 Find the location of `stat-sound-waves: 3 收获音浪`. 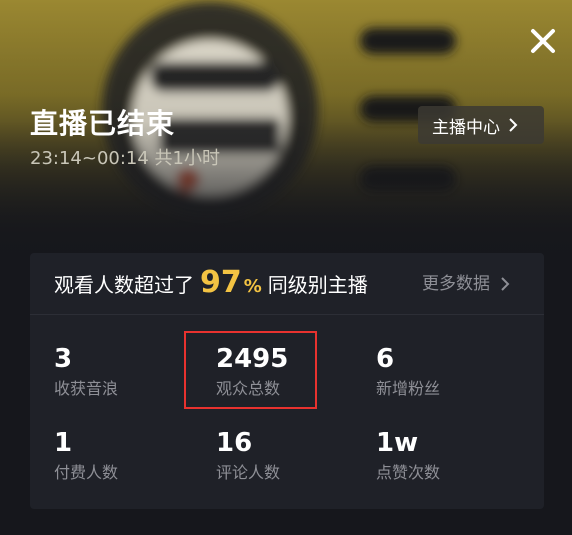

stat-sound-waves: 3 收获音浪 is located at coordinates (129, 372).